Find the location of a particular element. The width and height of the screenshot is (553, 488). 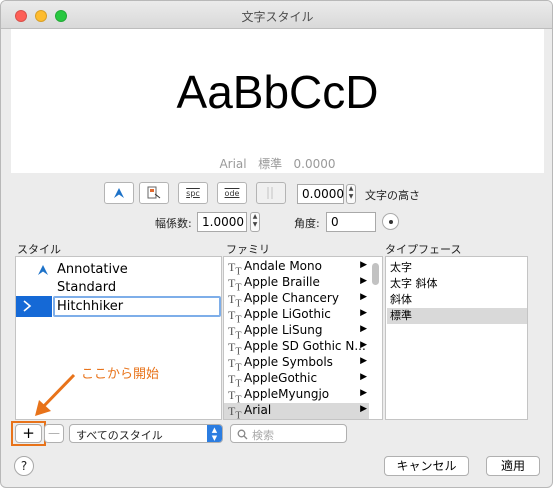

window-title: 文字スタイル is located at coordinates (277, 17).